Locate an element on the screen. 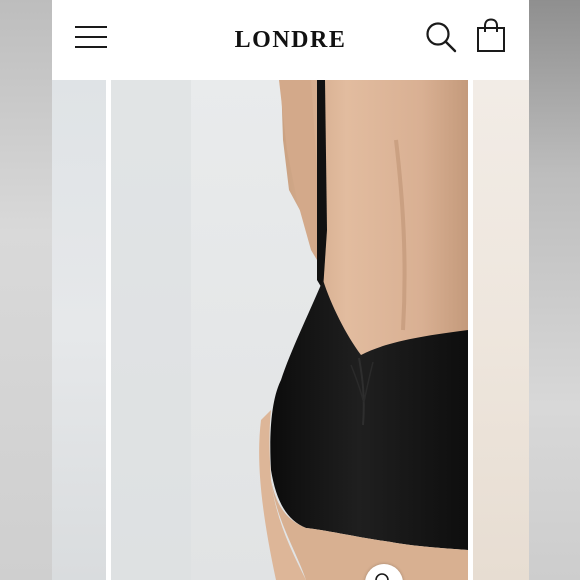  cart-button is located at coordinates (491, 36).